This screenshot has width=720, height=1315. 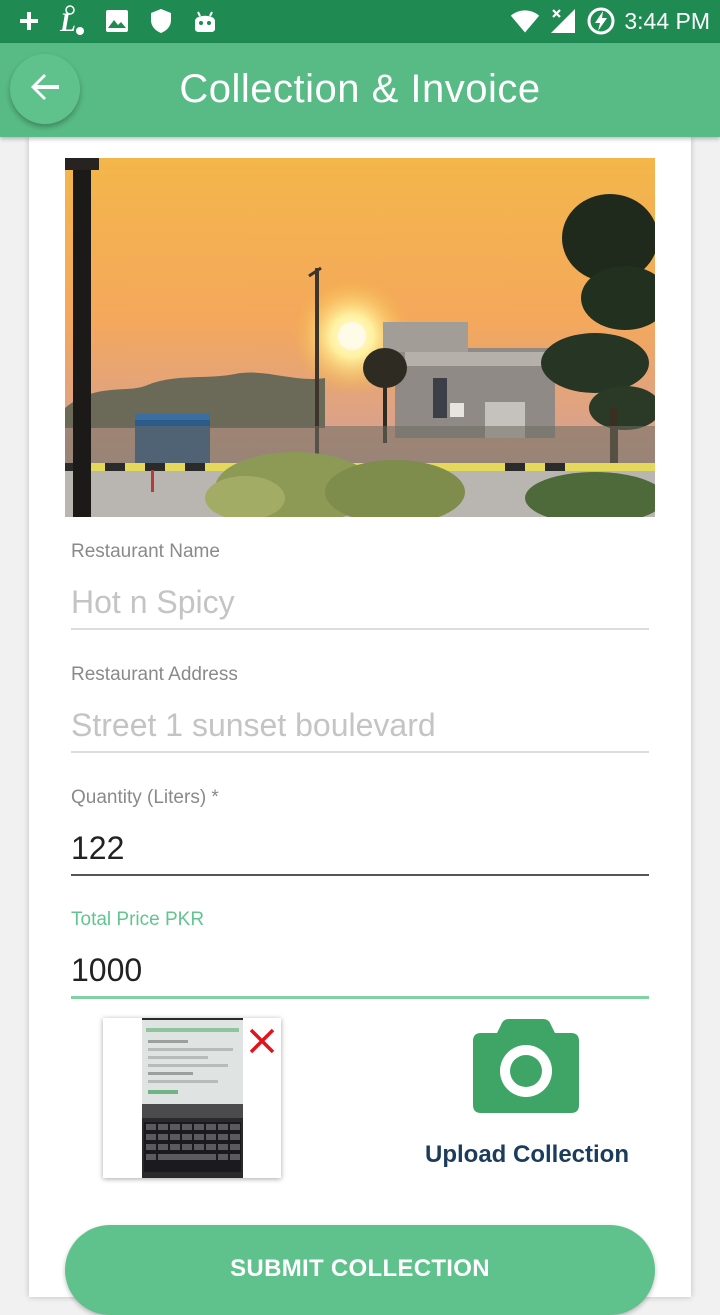 What do you see at coordinates (253, 725) in the screenshot?
I see `restaurant-address-value: Street 1 sunset boulevard` at bounding box center [253, 725].